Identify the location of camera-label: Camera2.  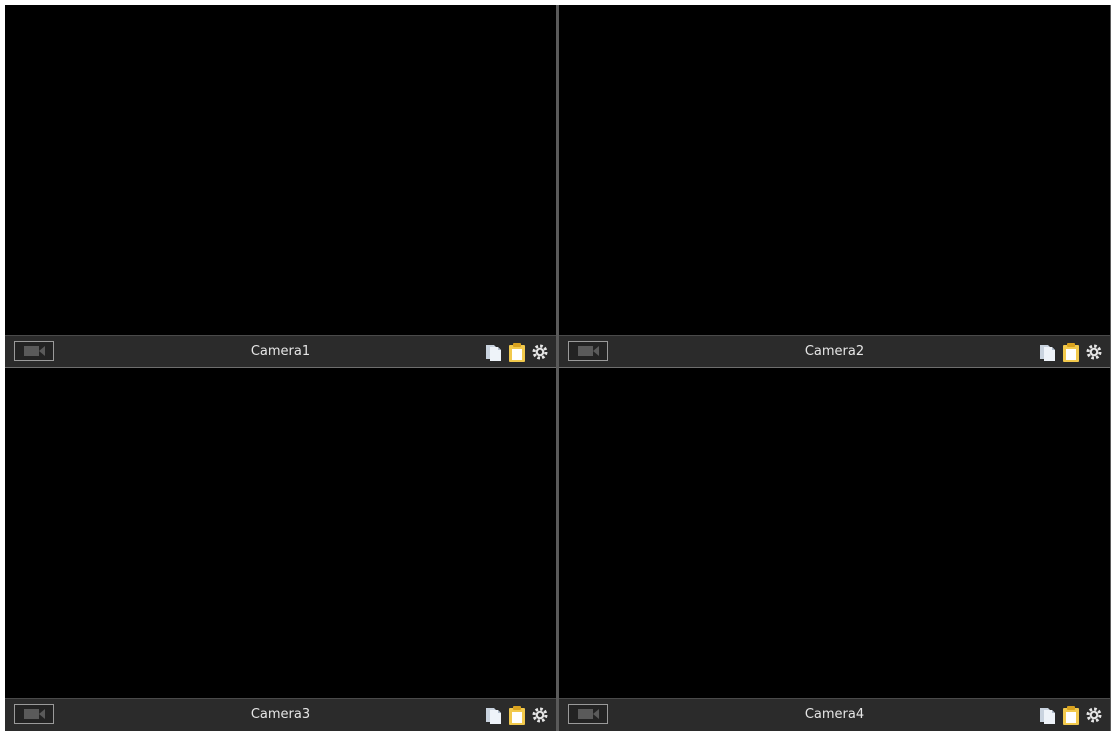
(834, 351).